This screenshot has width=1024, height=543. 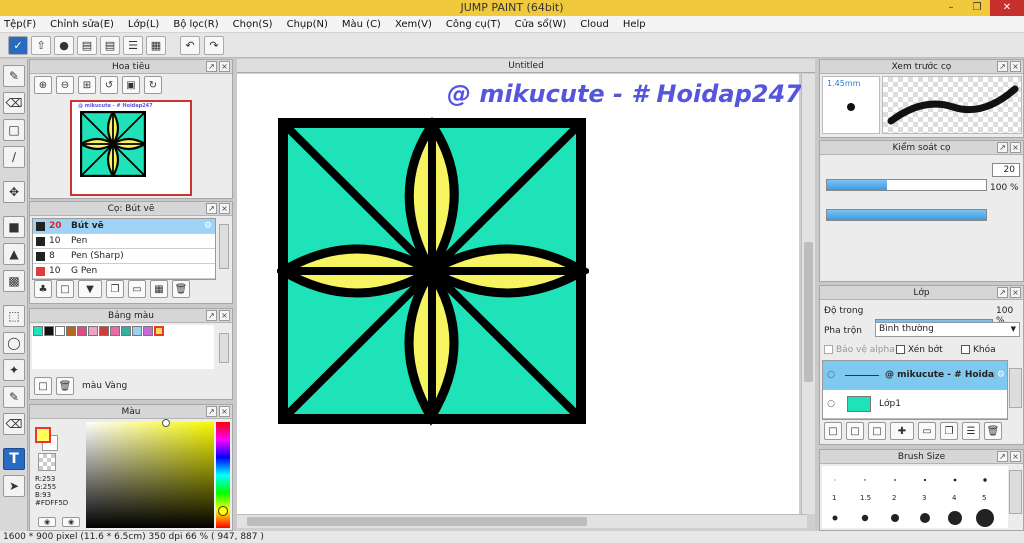 What do you see at coordinates (634, 24) in the screenshot?
I see `menu-help: Help` at bounding box center [634, 24].